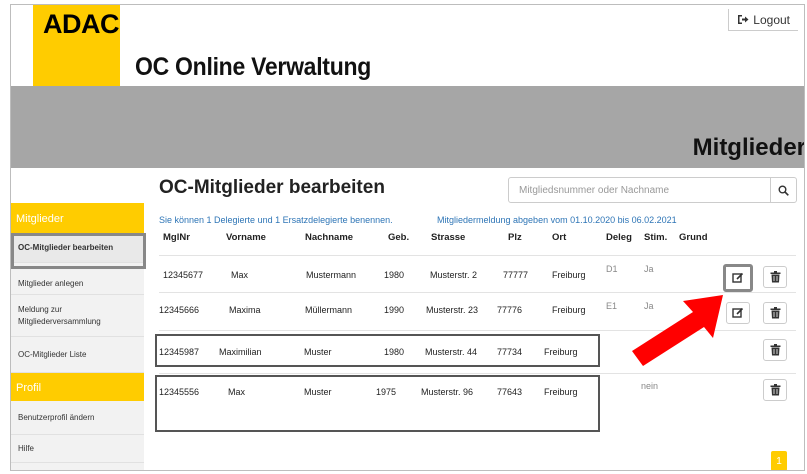 The image size is (807, 474). Describe the element at coordinates (179, 310) in the screenshot. I see `cell-mglnr: 12345666` at that location.